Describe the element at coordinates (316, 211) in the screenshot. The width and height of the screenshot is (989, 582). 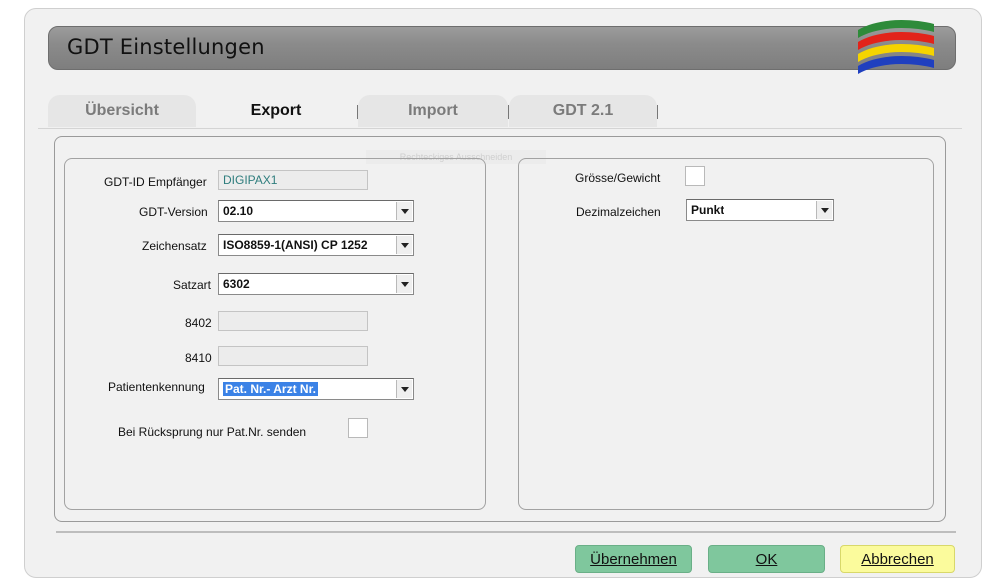
I see `gdt-version-select: 02.10` at that location.